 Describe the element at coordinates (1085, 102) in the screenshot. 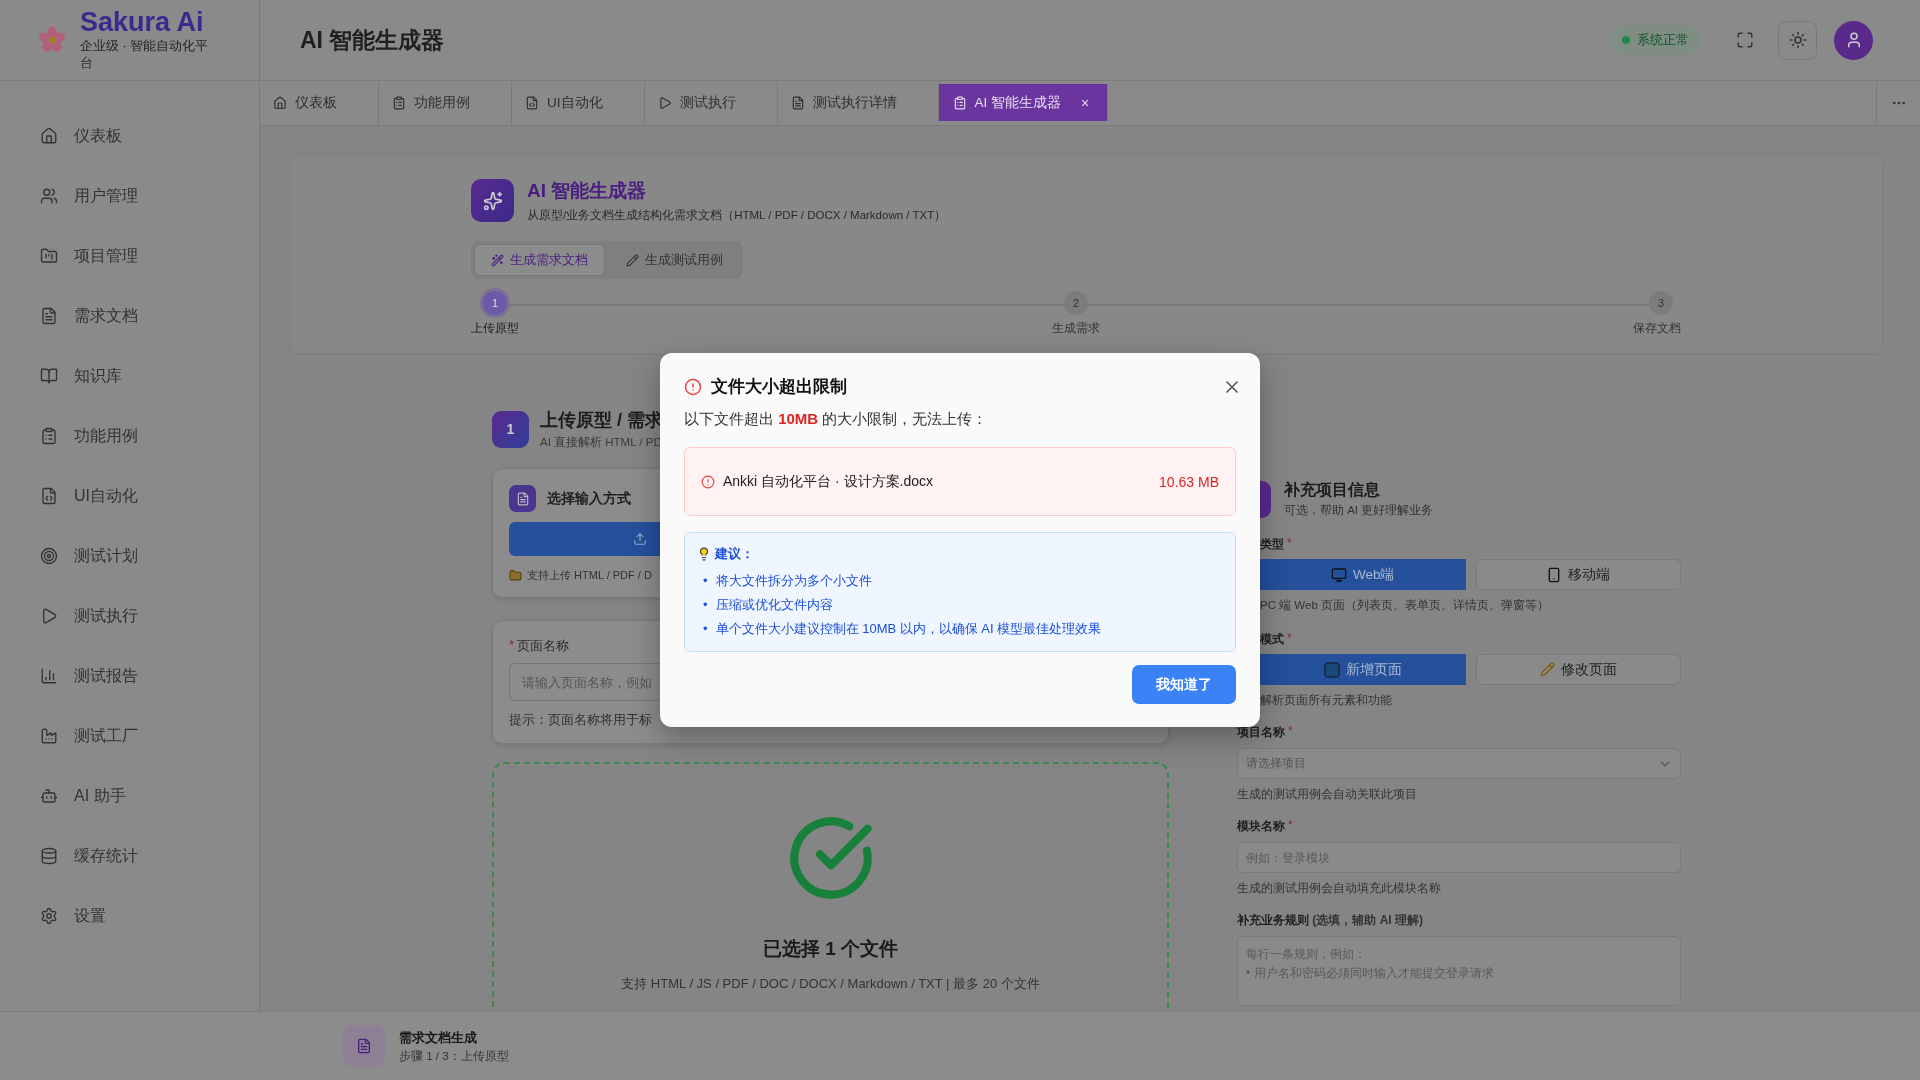

I see `close-tab-button: ×` at that location.